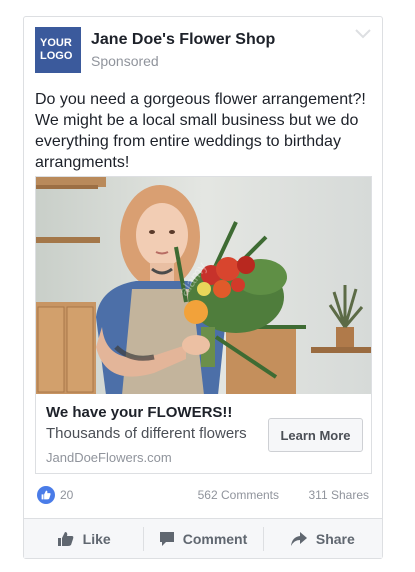  I want to click on chevron-down-icon, so click(363, 34).